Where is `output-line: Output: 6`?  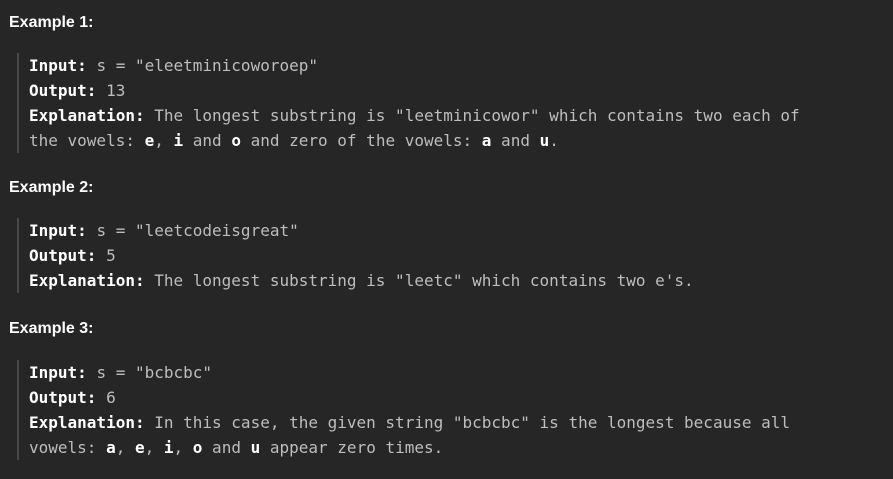 output-line: Output: 6 is located at coordinates (461, 397).